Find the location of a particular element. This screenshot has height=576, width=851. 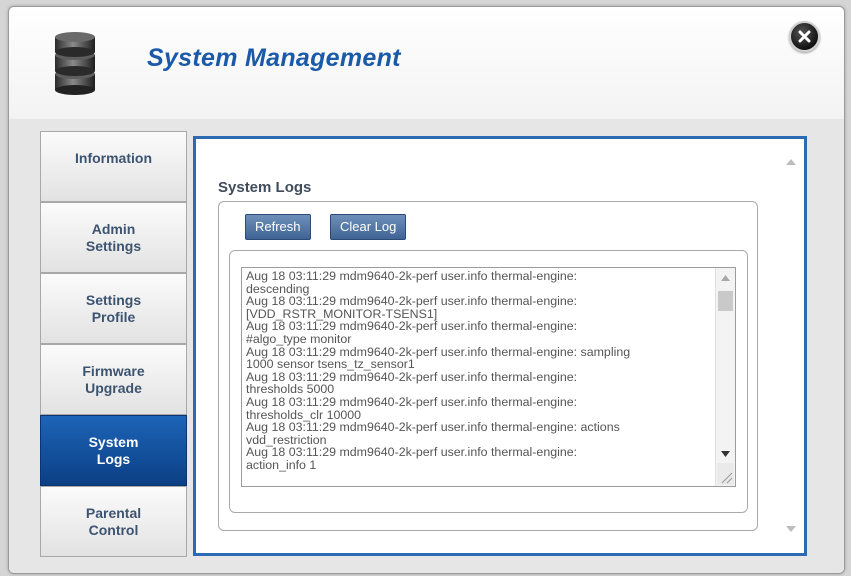

sidebar-item-system-logs: System Logs is located at coordinates (113, 450).